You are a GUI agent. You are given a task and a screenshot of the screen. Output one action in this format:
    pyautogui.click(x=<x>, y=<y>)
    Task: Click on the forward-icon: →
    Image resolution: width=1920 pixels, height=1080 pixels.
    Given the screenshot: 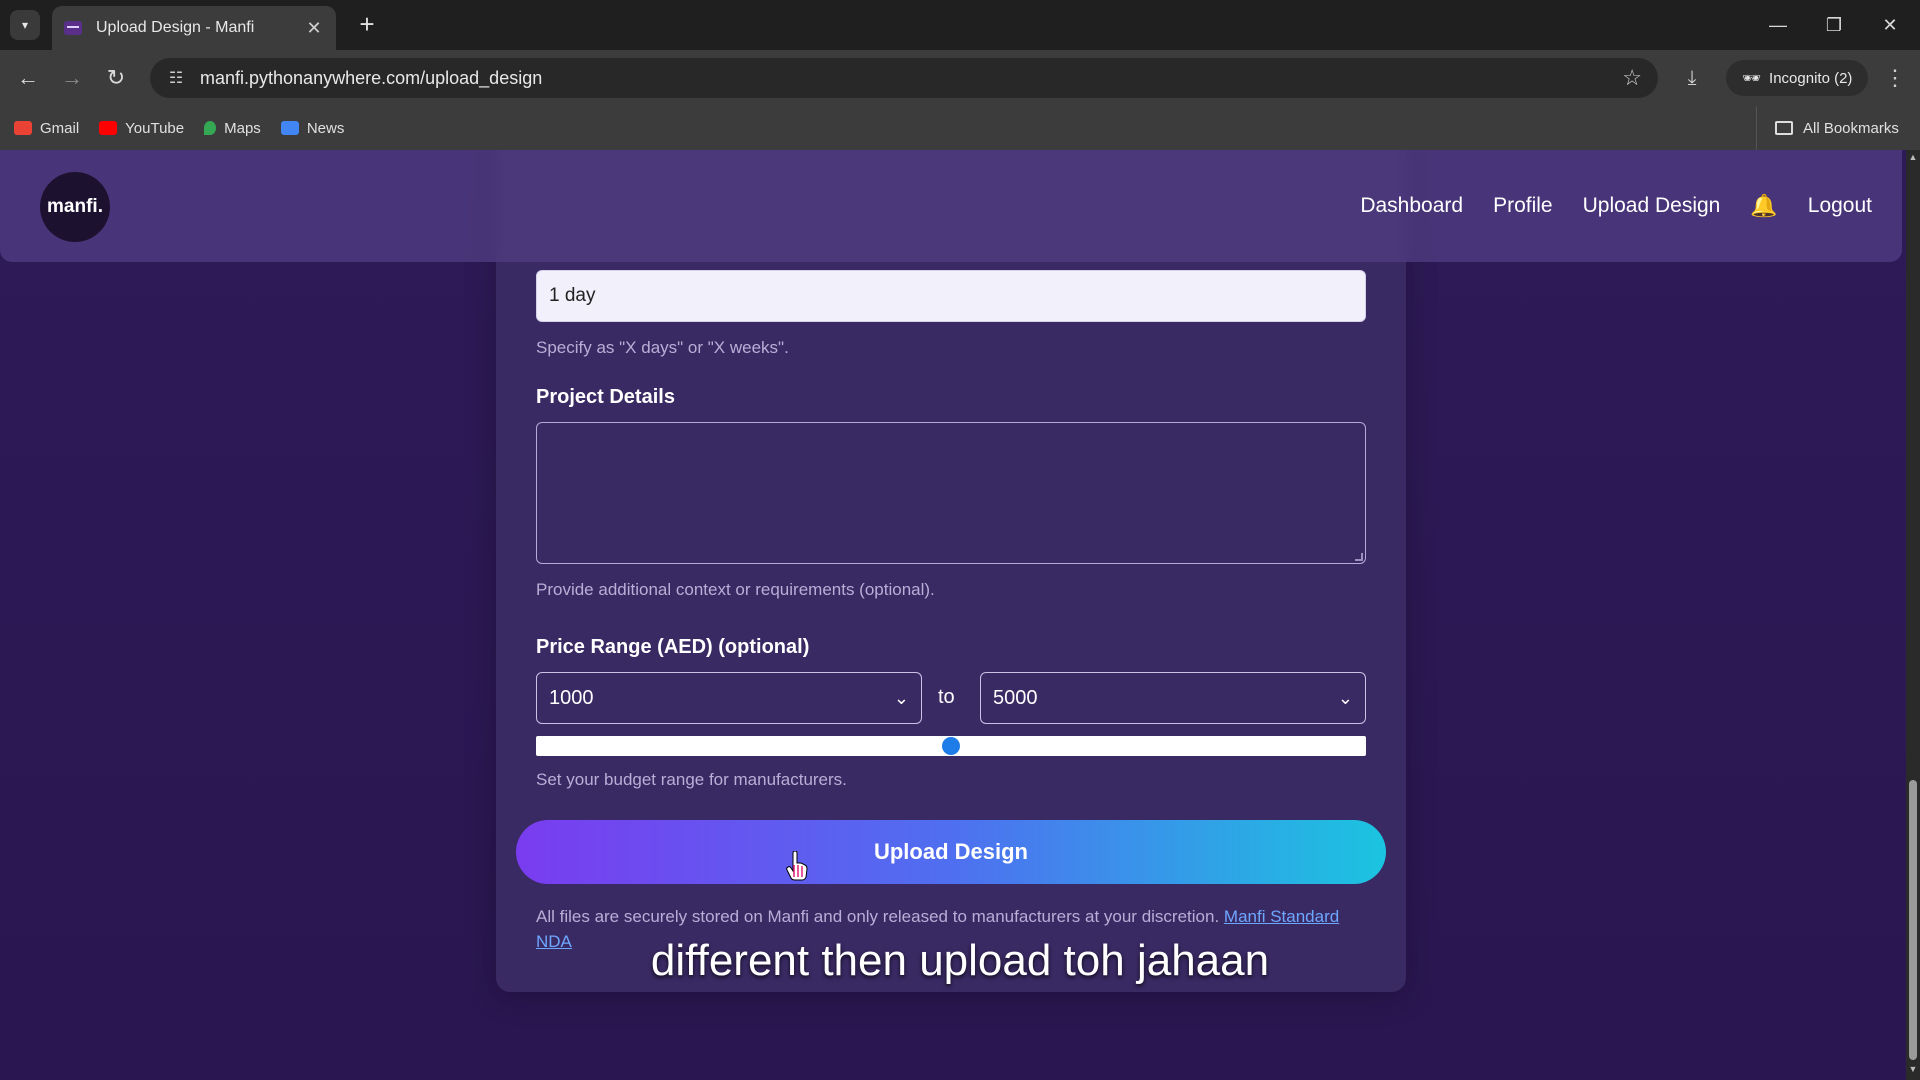 What is the action you would take?
    pyautogui.click(x=72, y=78)
    